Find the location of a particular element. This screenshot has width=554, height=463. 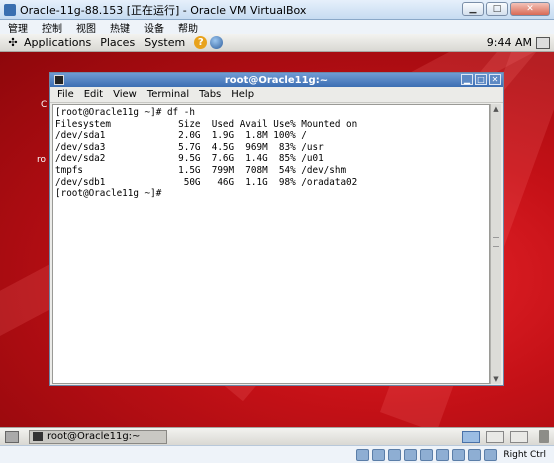

terminal-minimize-button: ▁ is located at coordinates (467, 79).